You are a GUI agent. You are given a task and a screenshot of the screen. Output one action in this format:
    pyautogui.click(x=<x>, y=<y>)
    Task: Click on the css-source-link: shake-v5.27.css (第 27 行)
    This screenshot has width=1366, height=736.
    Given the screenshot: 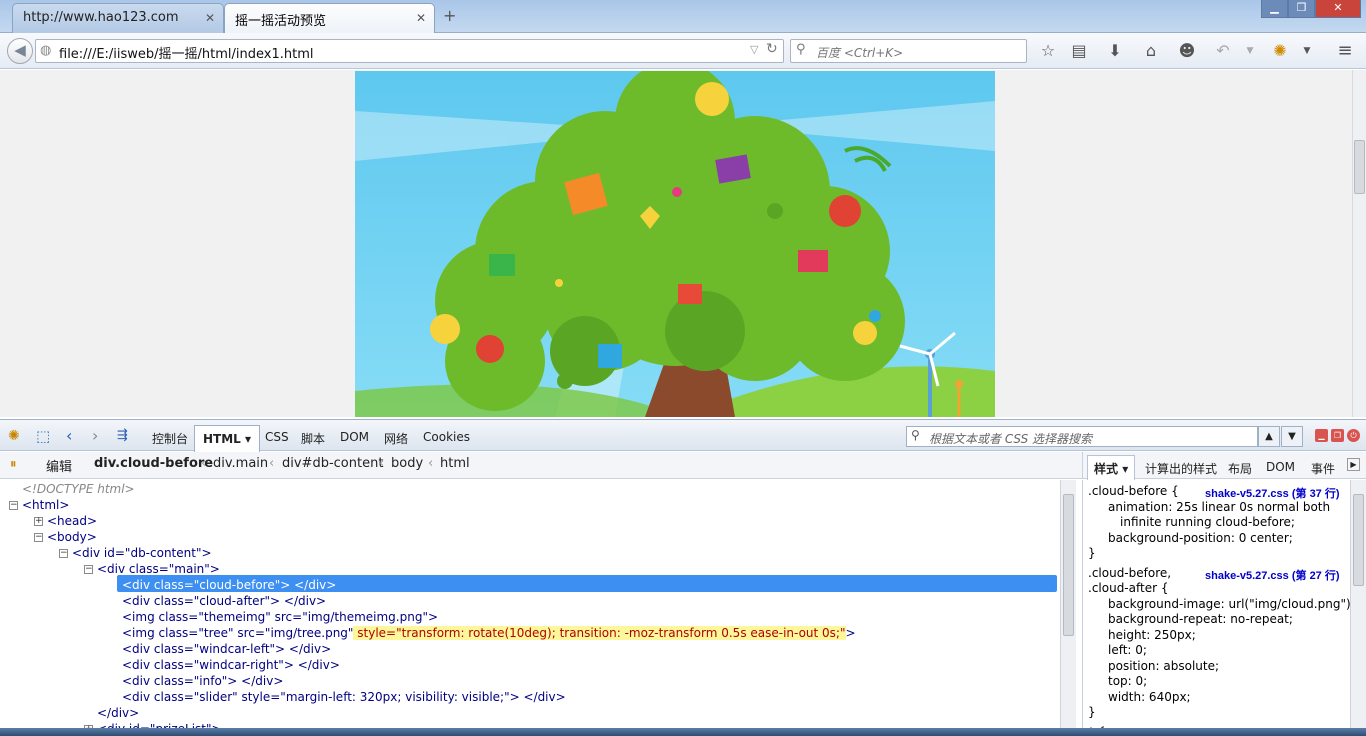 What is the action you would take?
    pyautogui.click(x=1272, y=575)
    